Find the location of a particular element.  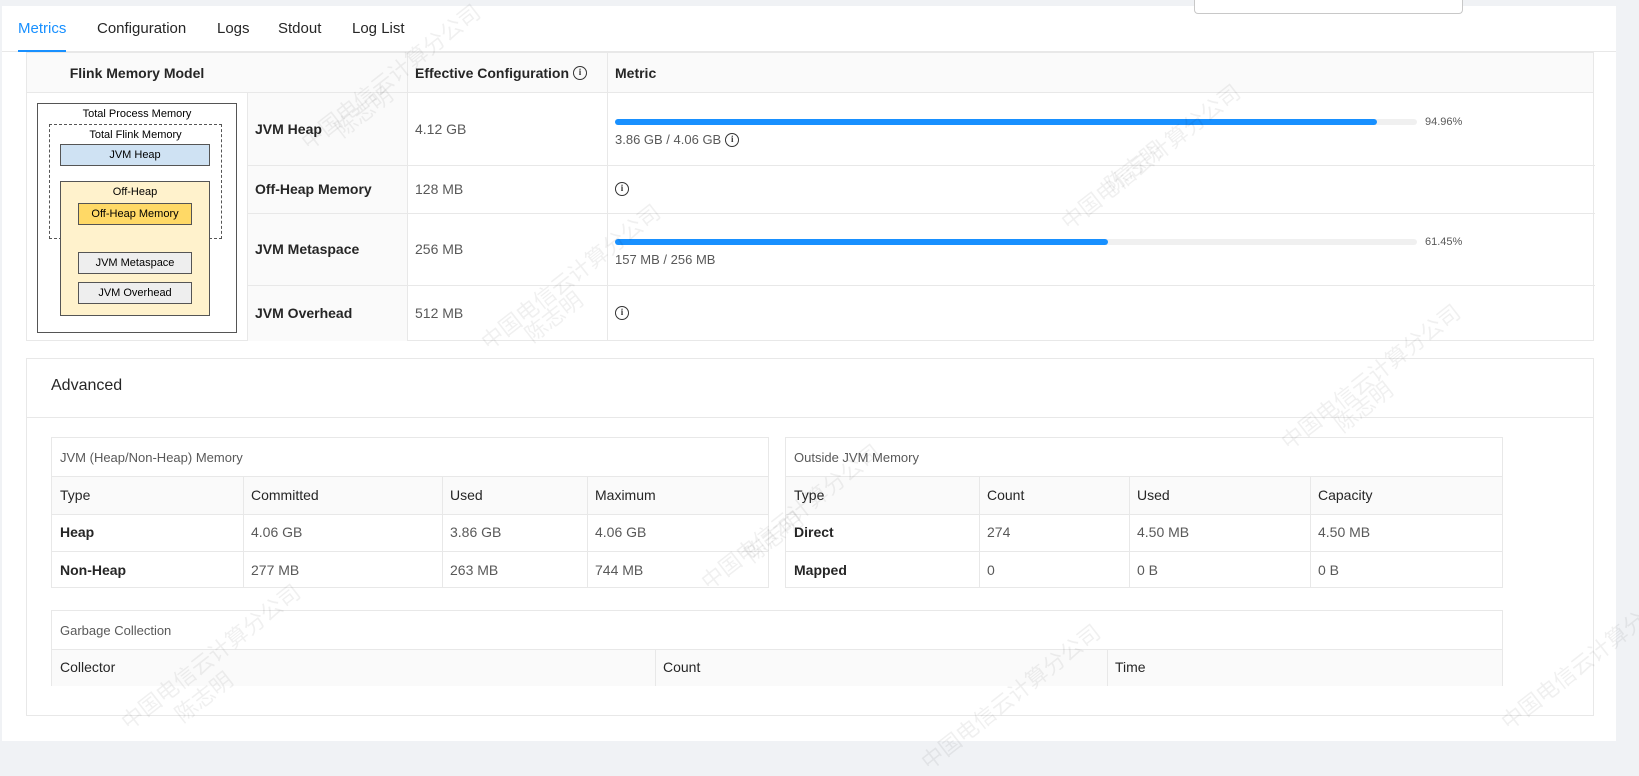

off-heap-metric: i is located at coordinates (620, 189).